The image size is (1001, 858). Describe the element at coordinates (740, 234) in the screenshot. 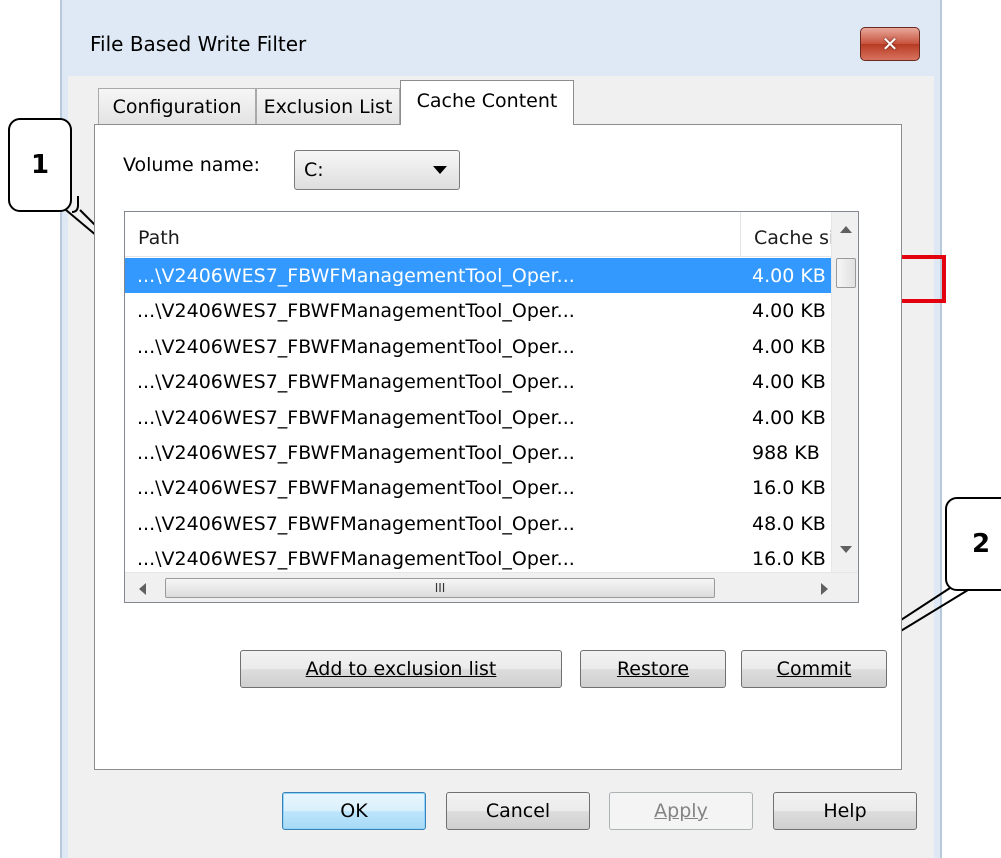

I see `column-separator` at that location.